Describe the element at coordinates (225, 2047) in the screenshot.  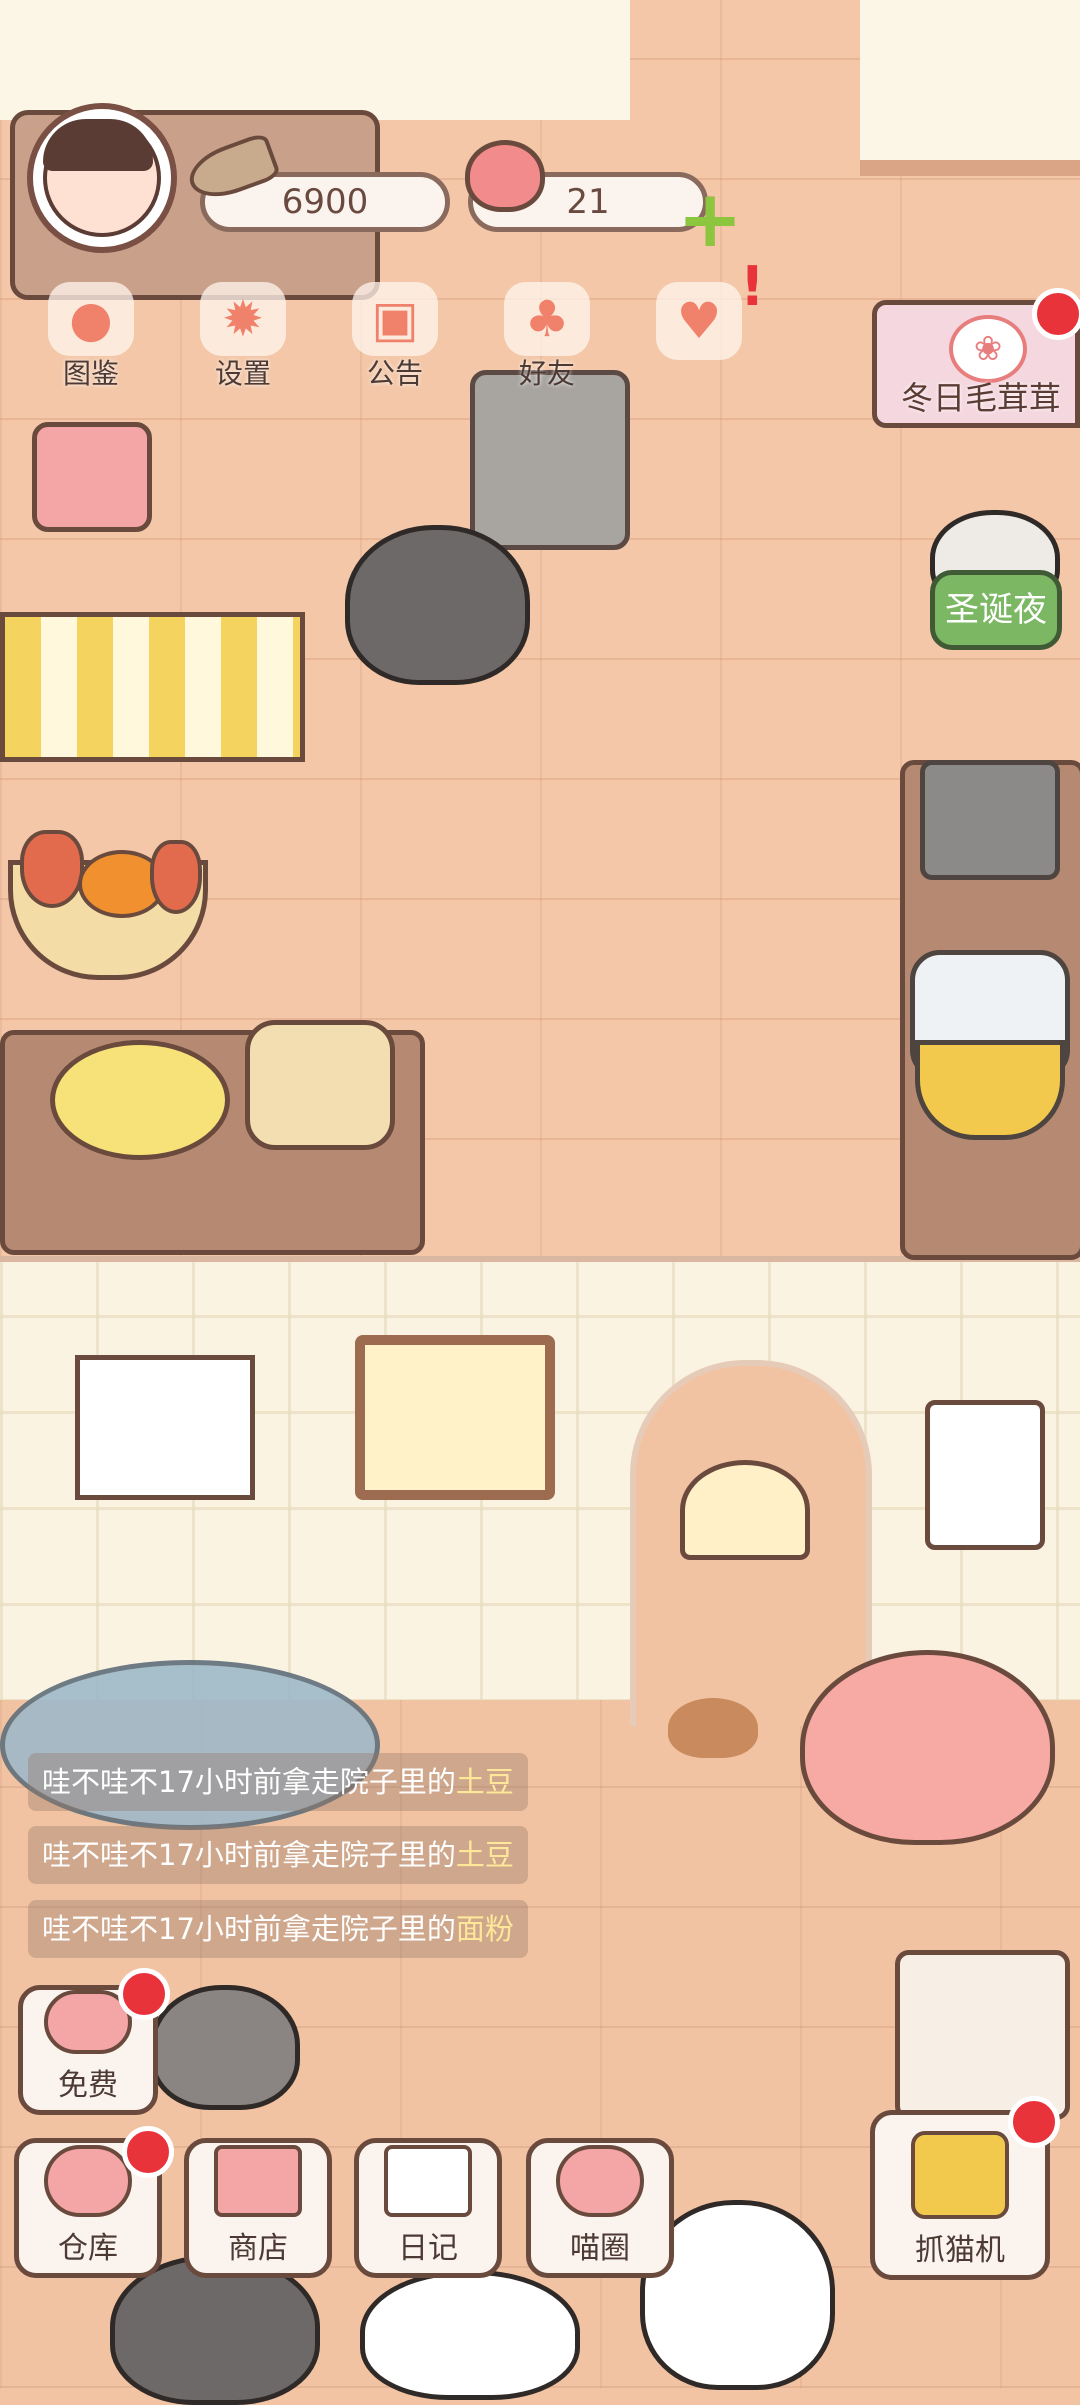
I see `cat-glasses` at that location.